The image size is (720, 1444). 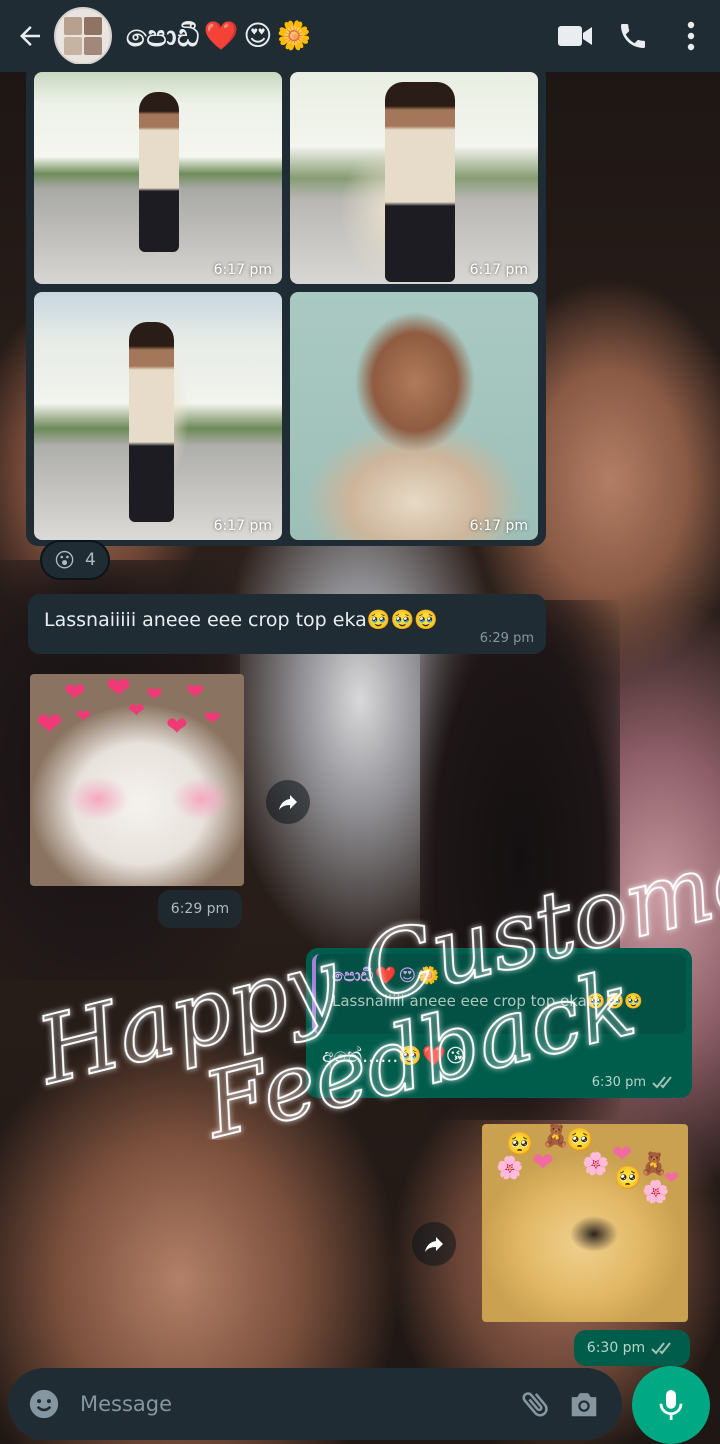 I want to click on more-vertical-icon, so click(x=691, y=36).